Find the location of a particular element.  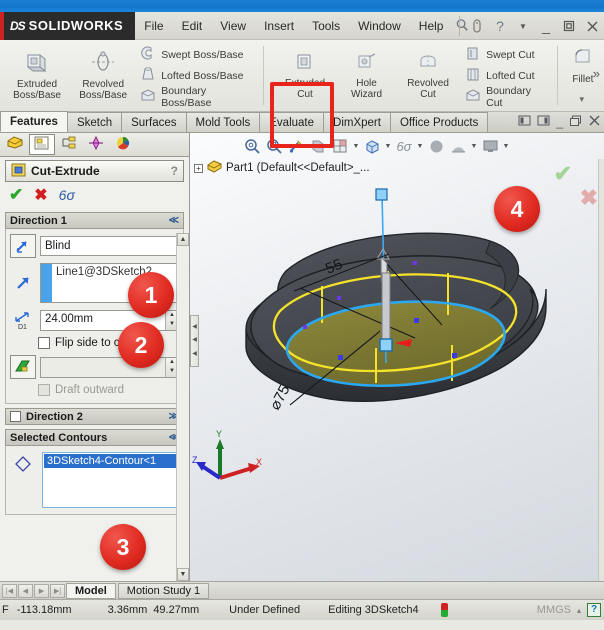

swept-cut-label: Swept Cut is located at coordinates (510, 54).